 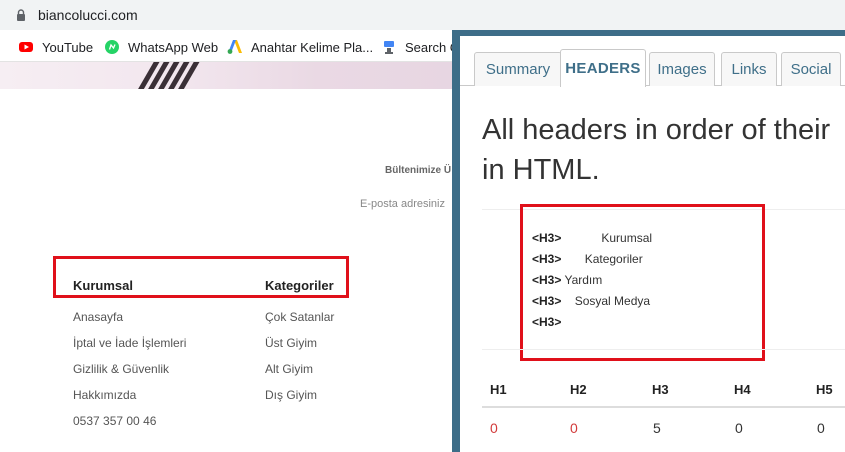 I want to click on count-label-h3: H3, so click(x=660, y=389).